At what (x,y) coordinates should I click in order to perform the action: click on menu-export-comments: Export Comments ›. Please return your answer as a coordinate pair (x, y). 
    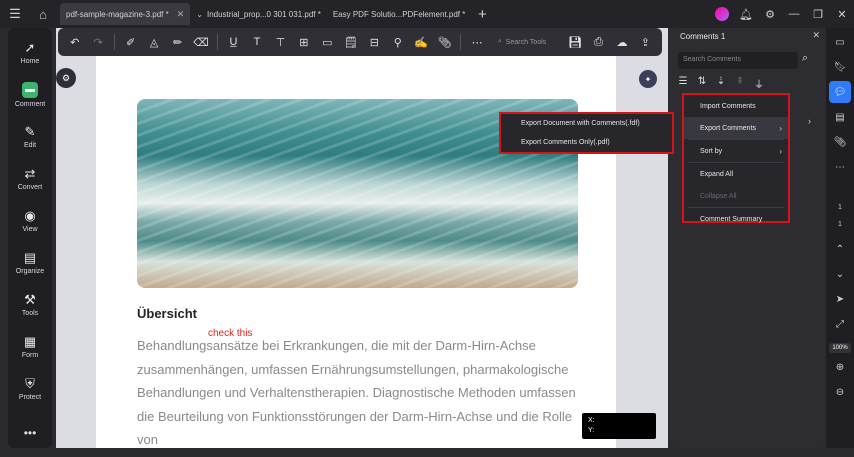
    Looking at the image, I should click on (736, 128).